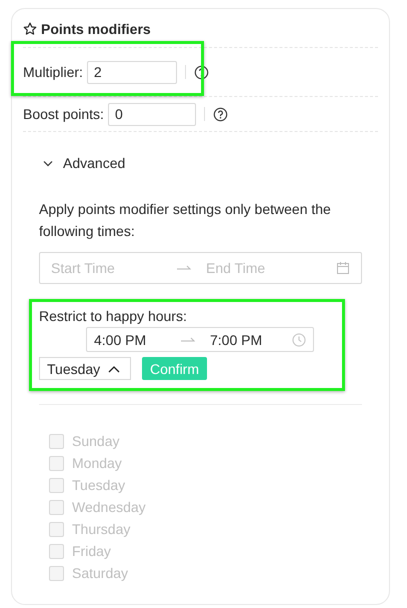 This screenshot has width=407, height=608. Describe the element at coordinates (109, 507) in the screenshot. I see `checkbox-label: Wednesday` at that location.